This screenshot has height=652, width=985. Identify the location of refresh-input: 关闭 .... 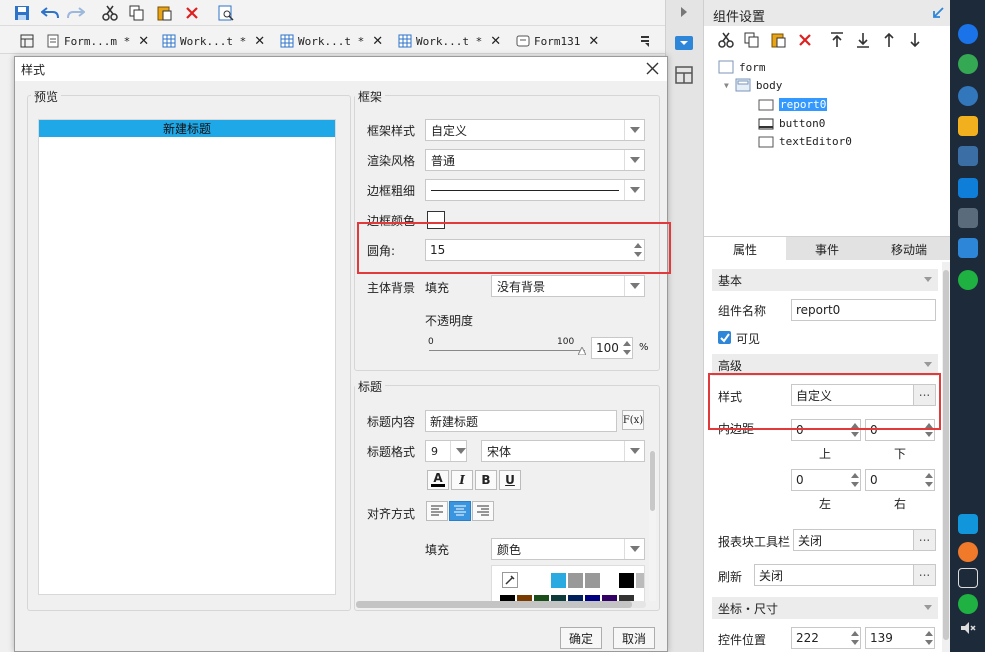
(845, 575).